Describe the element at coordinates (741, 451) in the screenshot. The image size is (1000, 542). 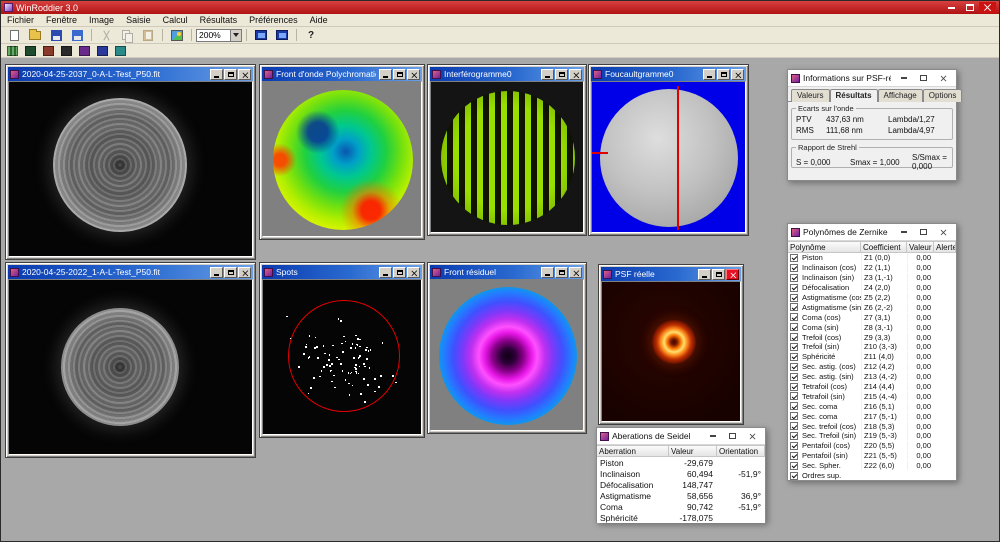
I see `column-header: Orientation` at that location.